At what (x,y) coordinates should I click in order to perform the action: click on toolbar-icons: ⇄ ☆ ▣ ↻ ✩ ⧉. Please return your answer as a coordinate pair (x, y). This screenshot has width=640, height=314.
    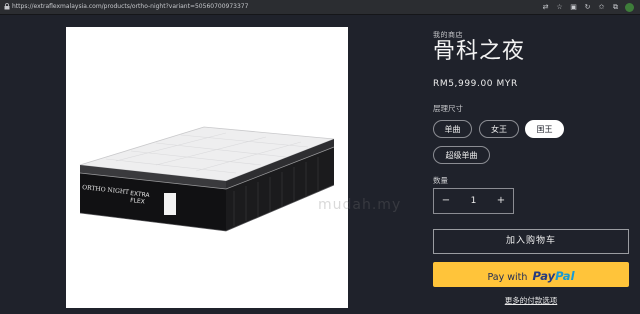
    Looking at the image, I should click on (587, 7).